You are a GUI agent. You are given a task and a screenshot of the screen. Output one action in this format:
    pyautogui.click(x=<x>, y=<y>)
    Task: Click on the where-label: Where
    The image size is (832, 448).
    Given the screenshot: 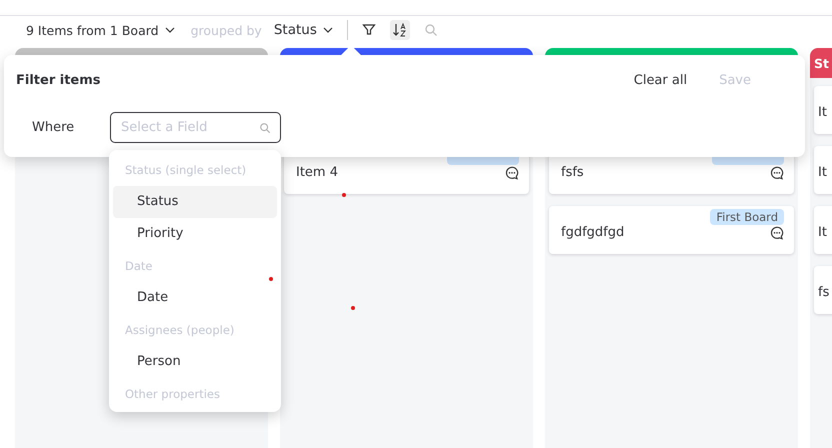 What is the action you would take?
    pyautogui.click(x=54, y=127)
    